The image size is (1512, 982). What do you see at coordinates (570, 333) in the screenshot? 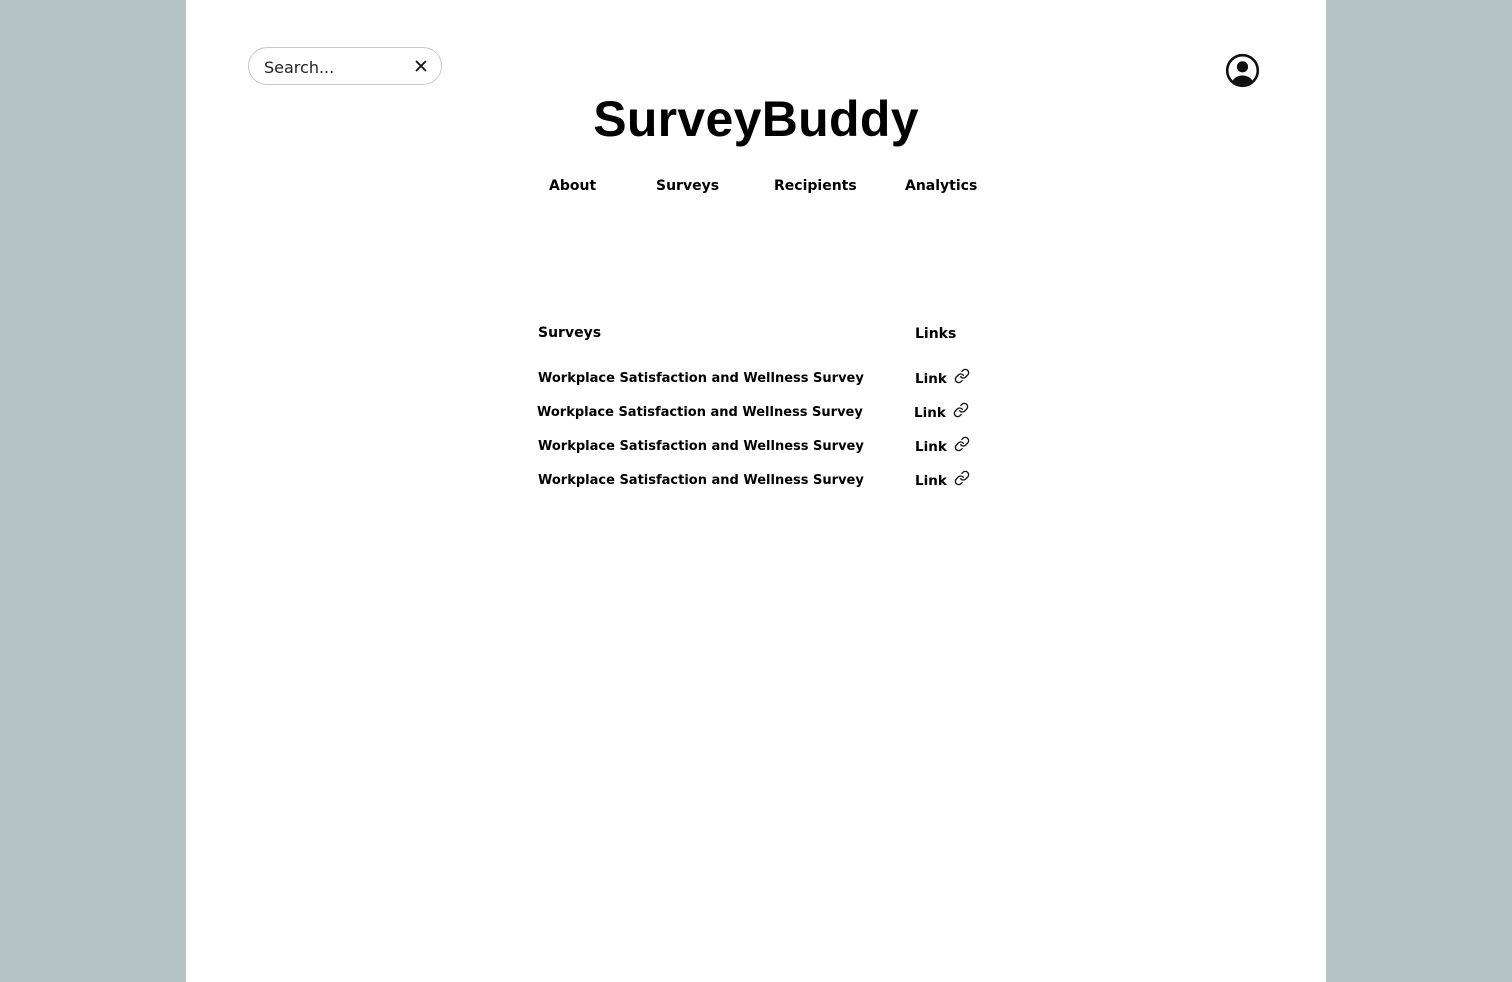
I see `column-header-surveys: Surveys` at bounding box center [570, 333].